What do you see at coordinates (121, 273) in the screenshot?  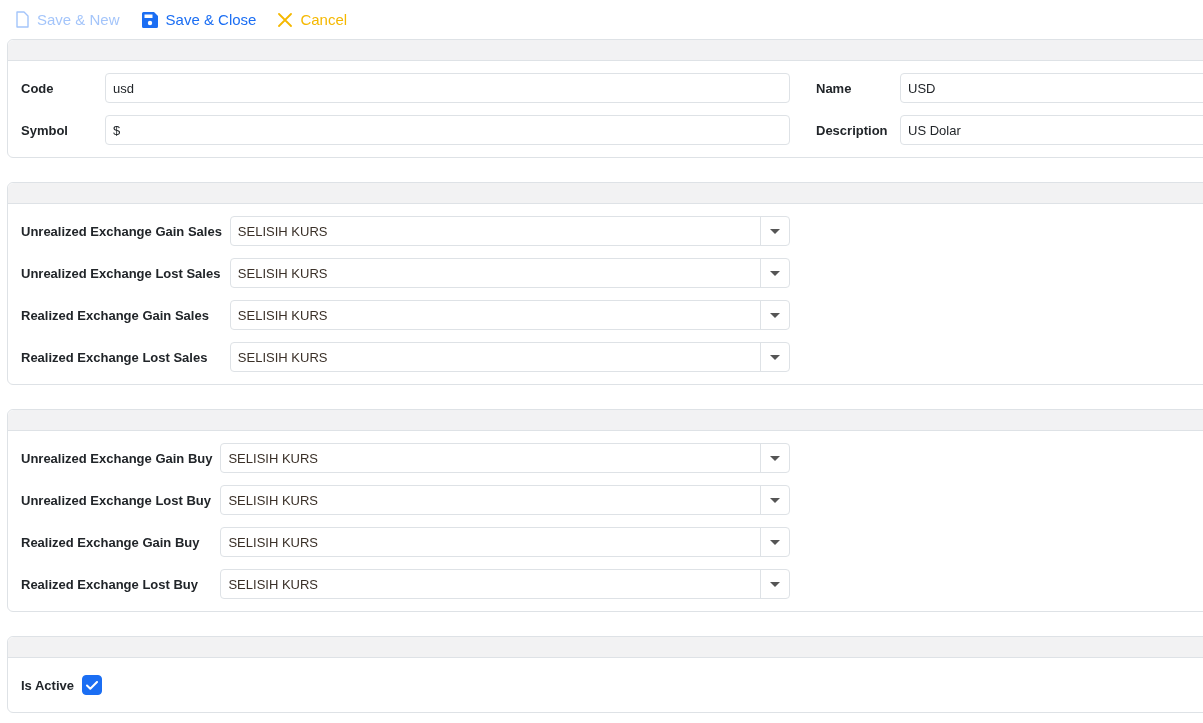 I see `field-label: Unrealized Exchange Lost Sales` at bounding box center [121, 273].